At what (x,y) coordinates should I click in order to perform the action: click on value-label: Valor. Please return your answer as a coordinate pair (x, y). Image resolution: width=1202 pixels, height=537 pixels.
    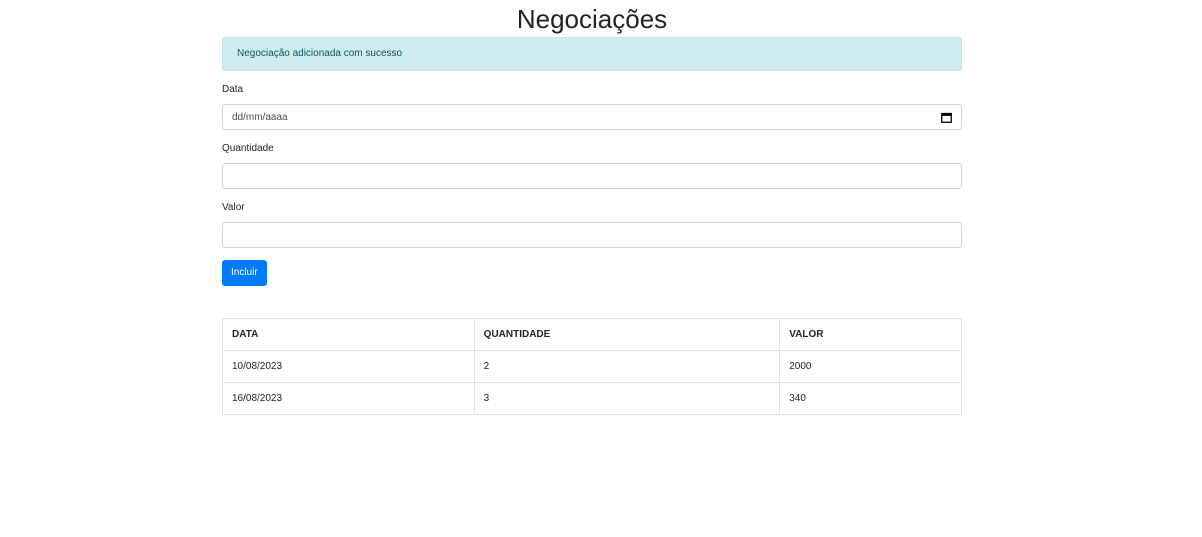
    Looking at the image, I should click on (233, 207).